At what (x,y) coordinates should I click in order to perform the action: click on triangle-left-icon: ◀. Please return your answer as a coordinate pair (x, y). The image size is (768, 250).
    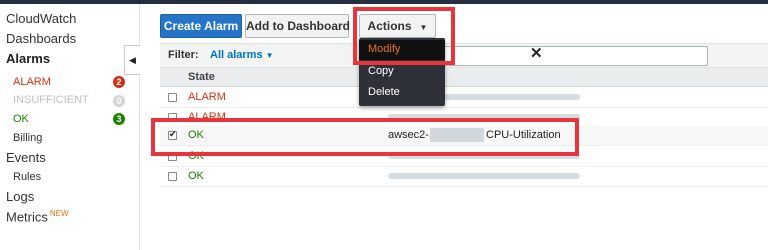
    Looking at the image, I should click on (132, 59).